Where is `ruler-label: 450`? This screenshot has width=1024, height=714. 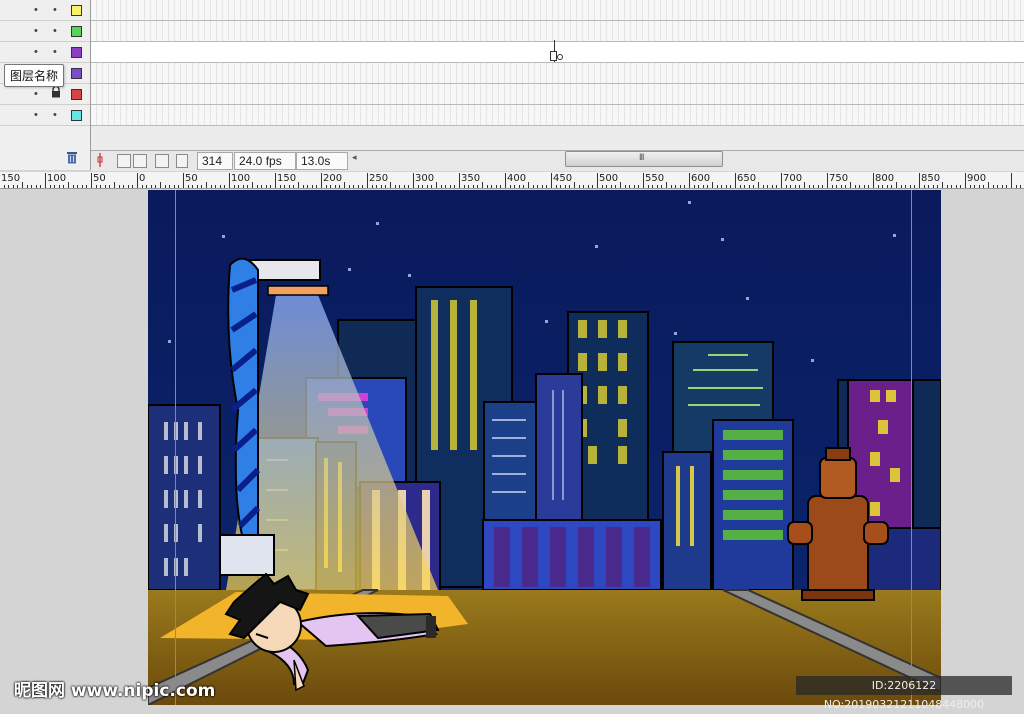
ruler-label: 450 is located at coordinates (563, 178).